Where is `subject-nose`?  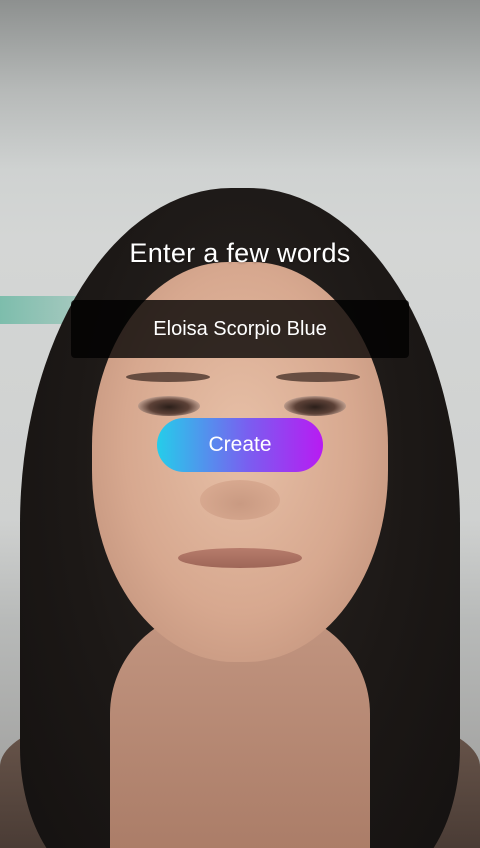 subject-nose is located at coordinates (240, 500).